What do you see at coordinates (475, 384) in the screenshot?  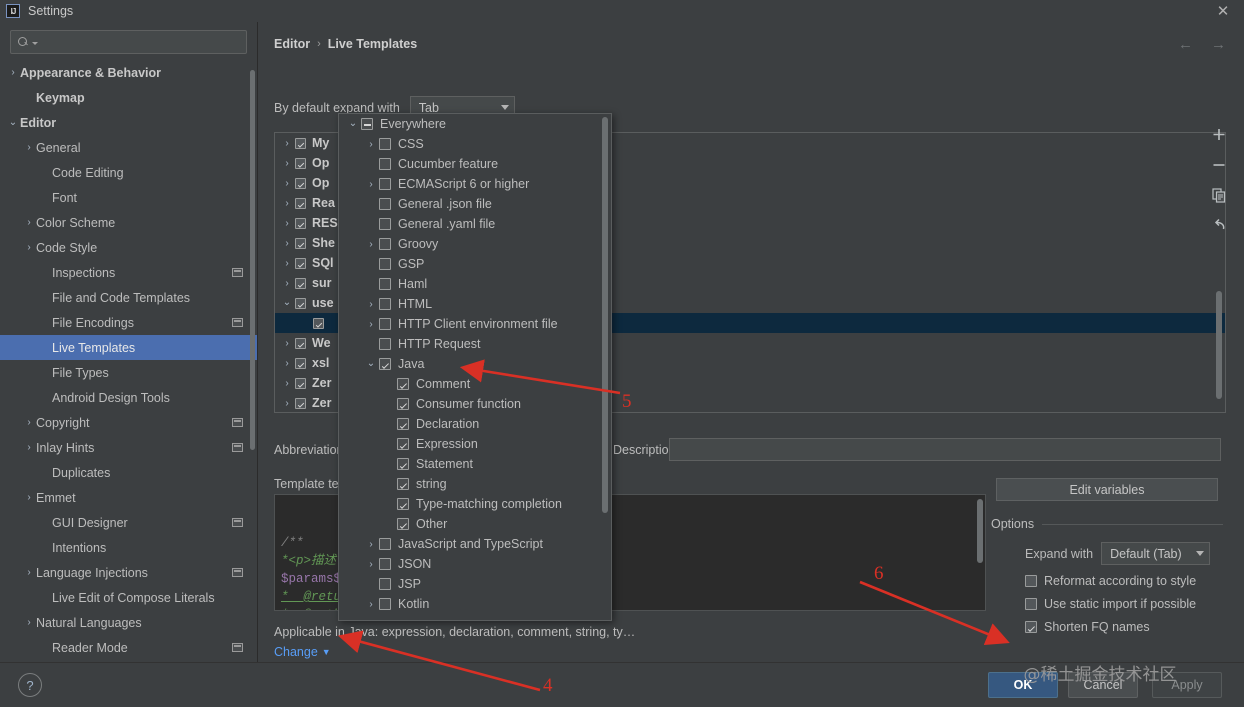 I see `popup-item-comment: Comment` at bounding box center [475, 384].